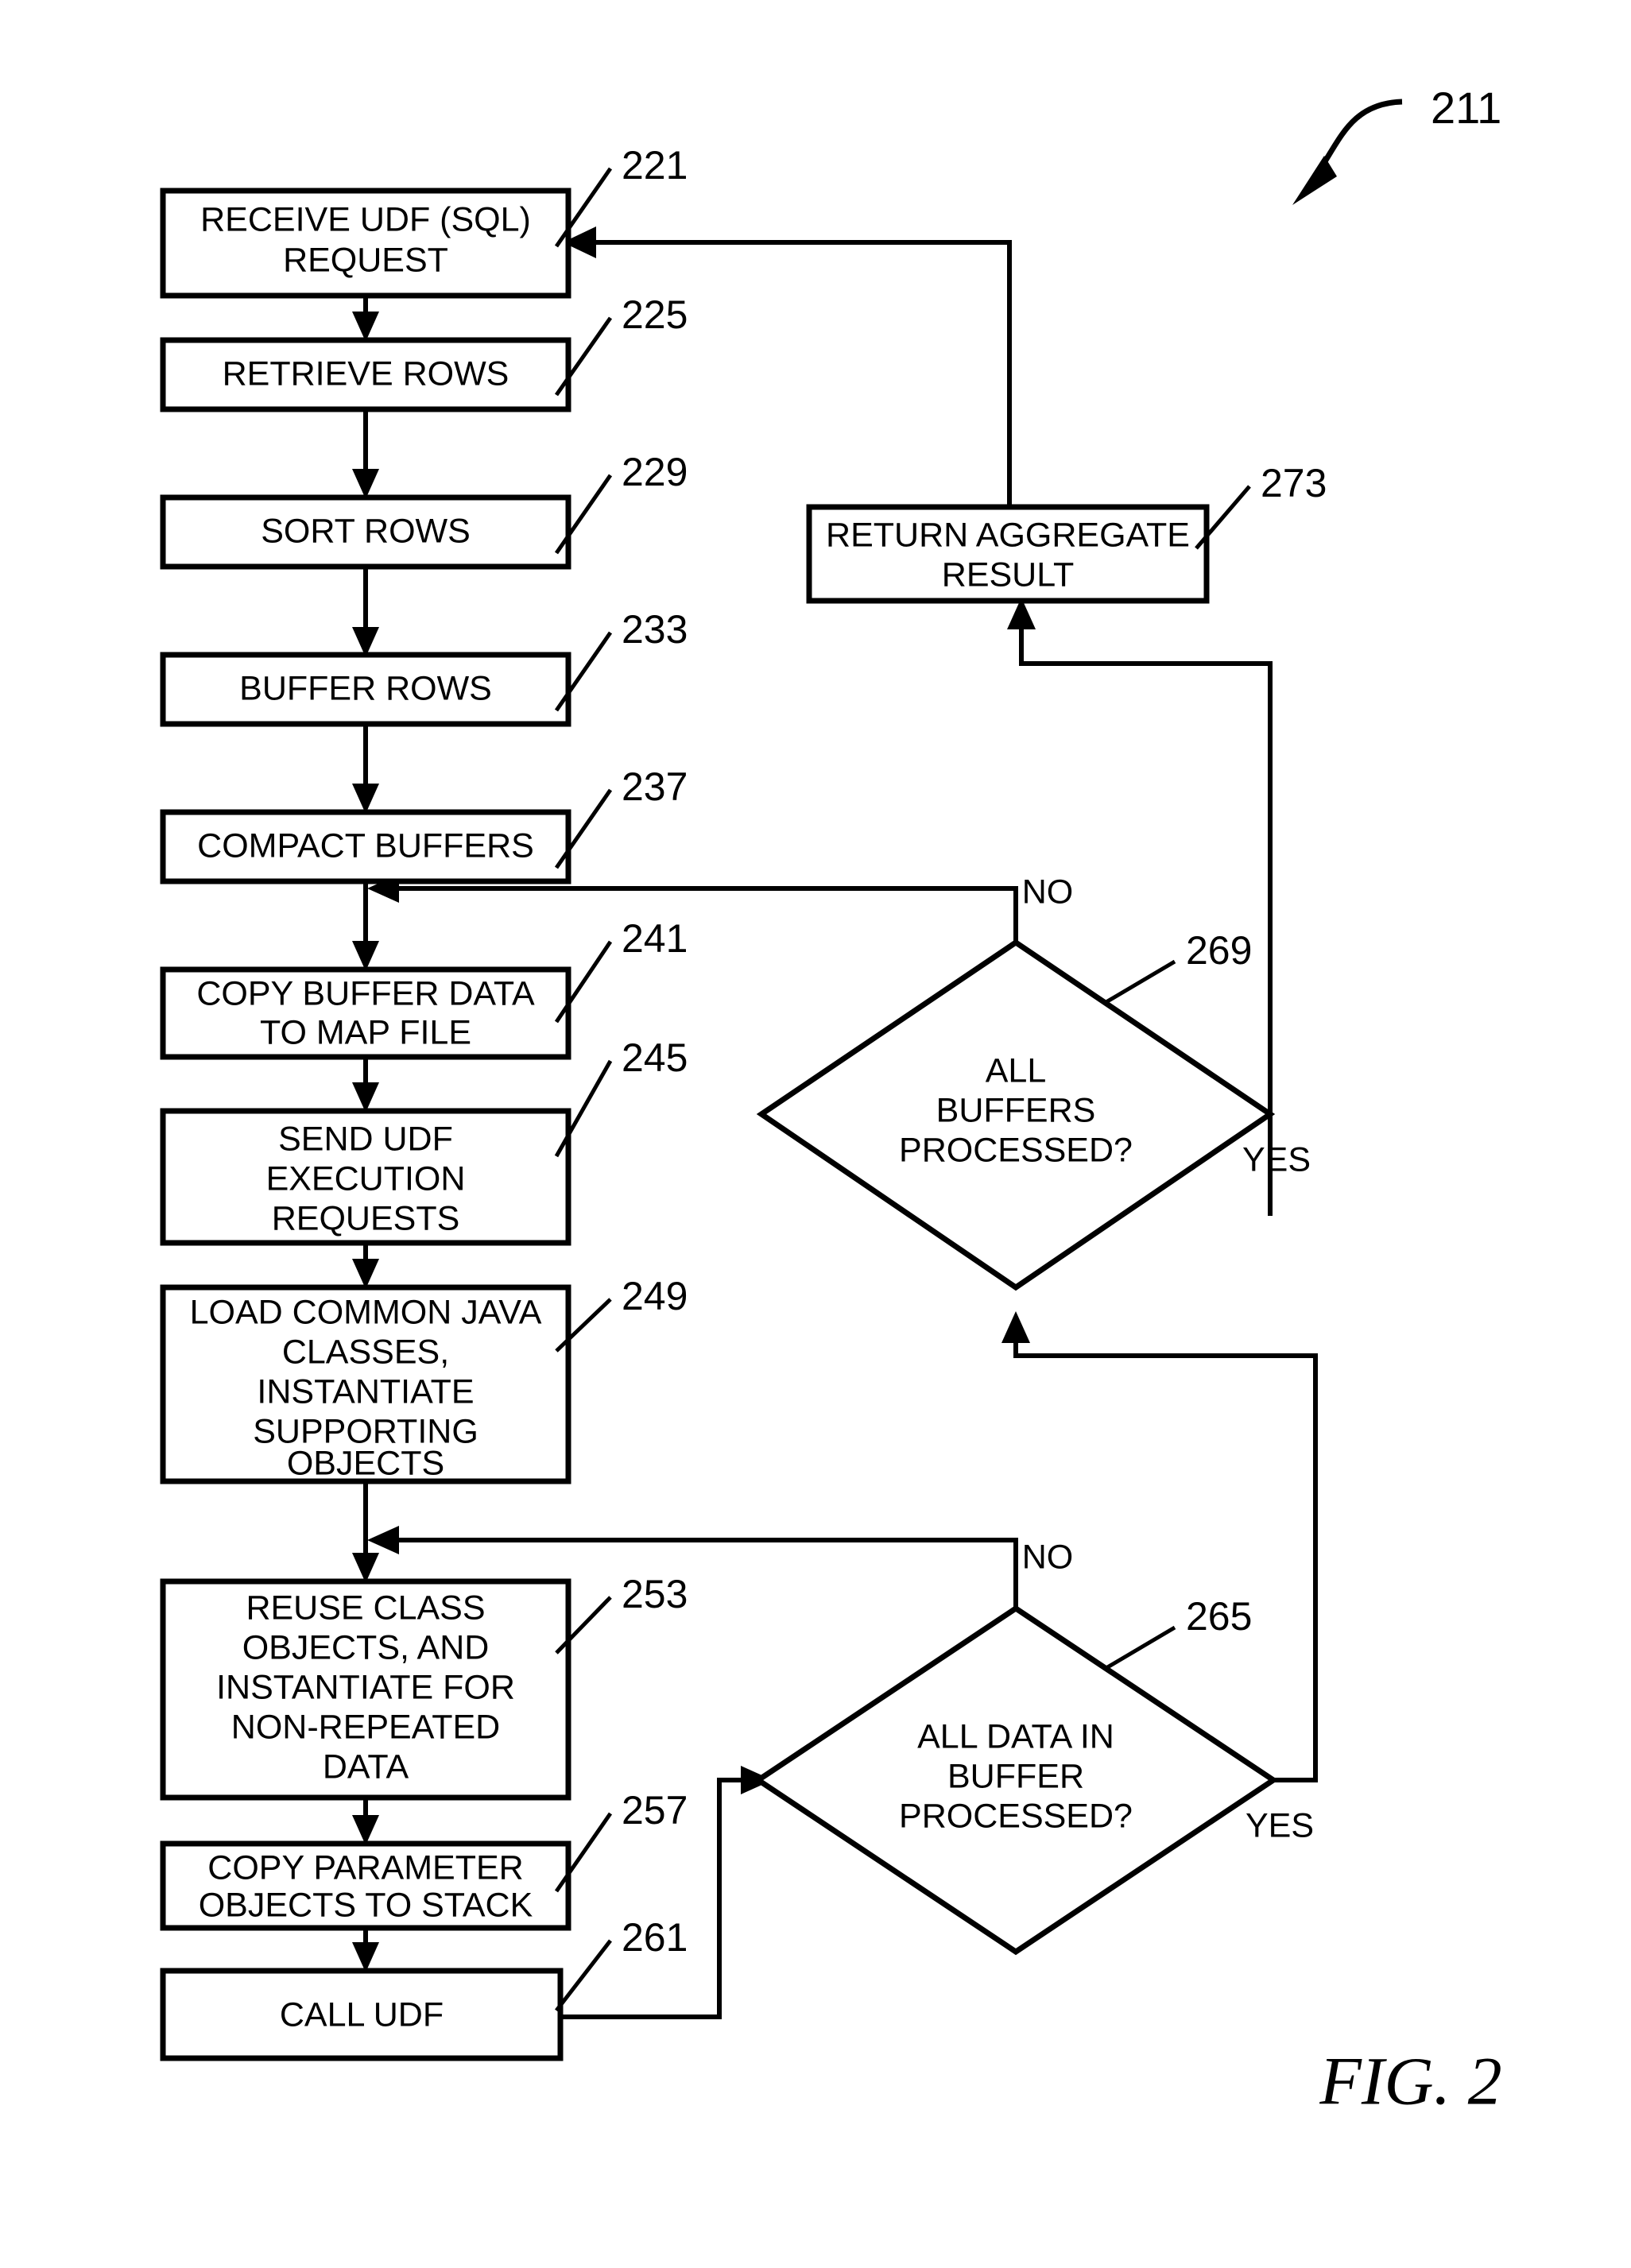  What do you see at coordinates (655, 1296) in the screenshot?
I see `ref-number-249: 249` at bounding box center [655, 1296].